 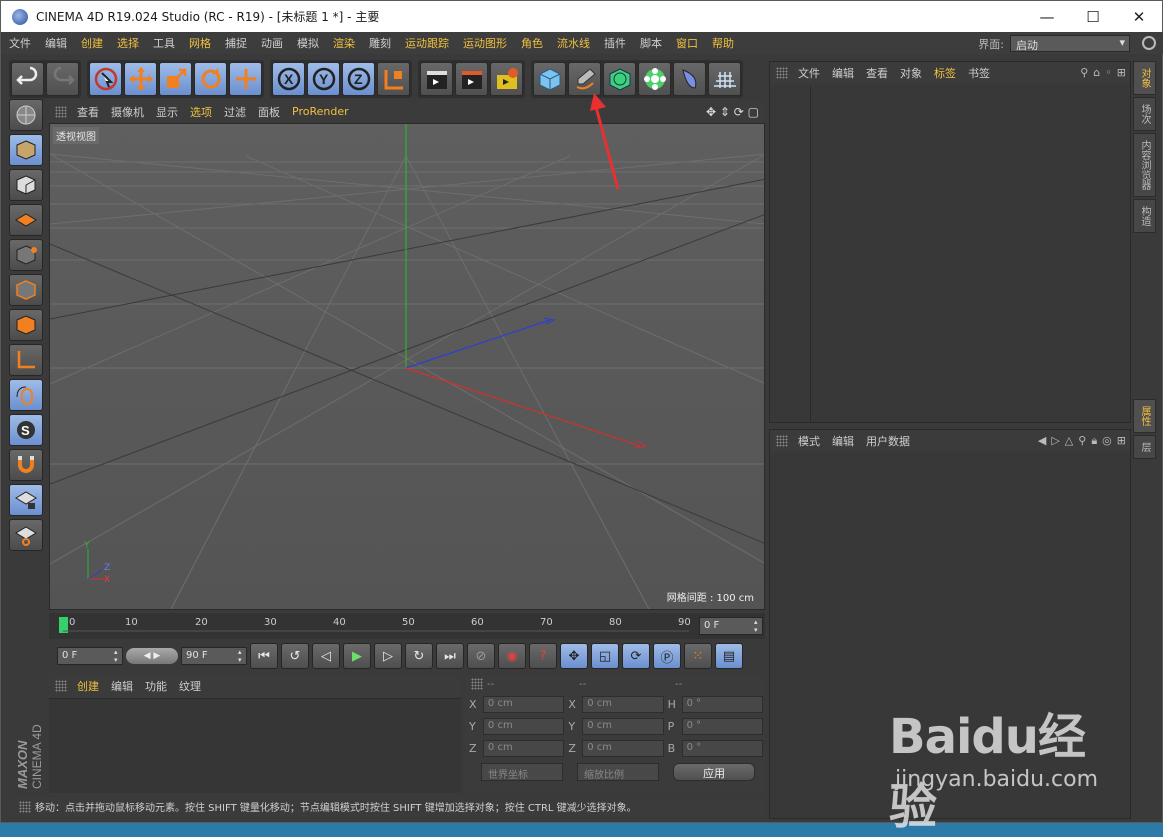 What do you see at coordinates (264, 656) in the screenshot?
I see `goto-start-button: ⏮` at bounding box center [264, 656].